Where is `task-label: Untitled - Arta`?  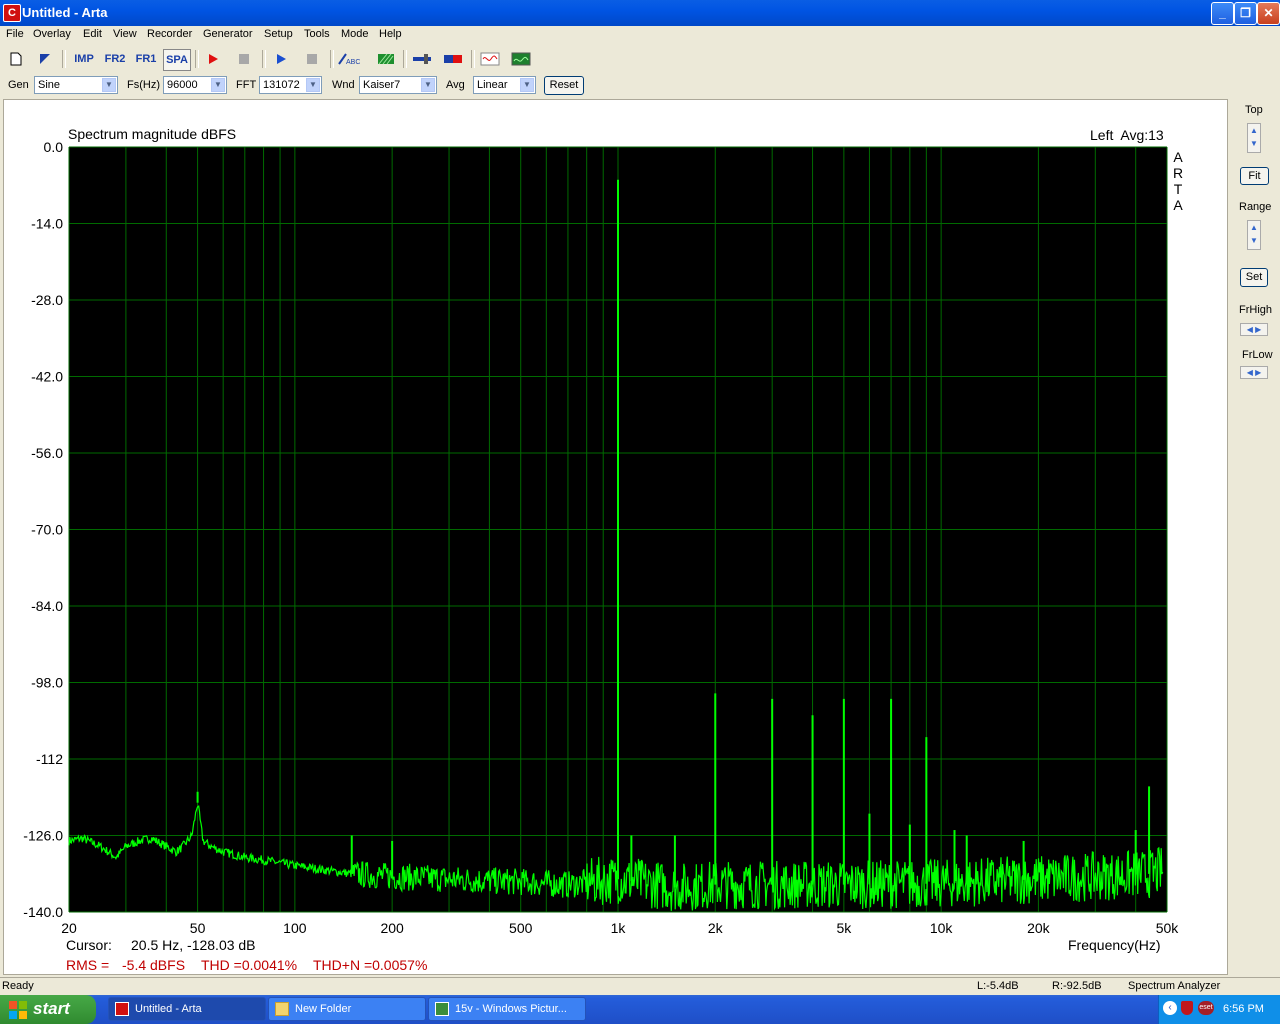
task-label: Untitled - Arta is located at coordinates (168, 1009).